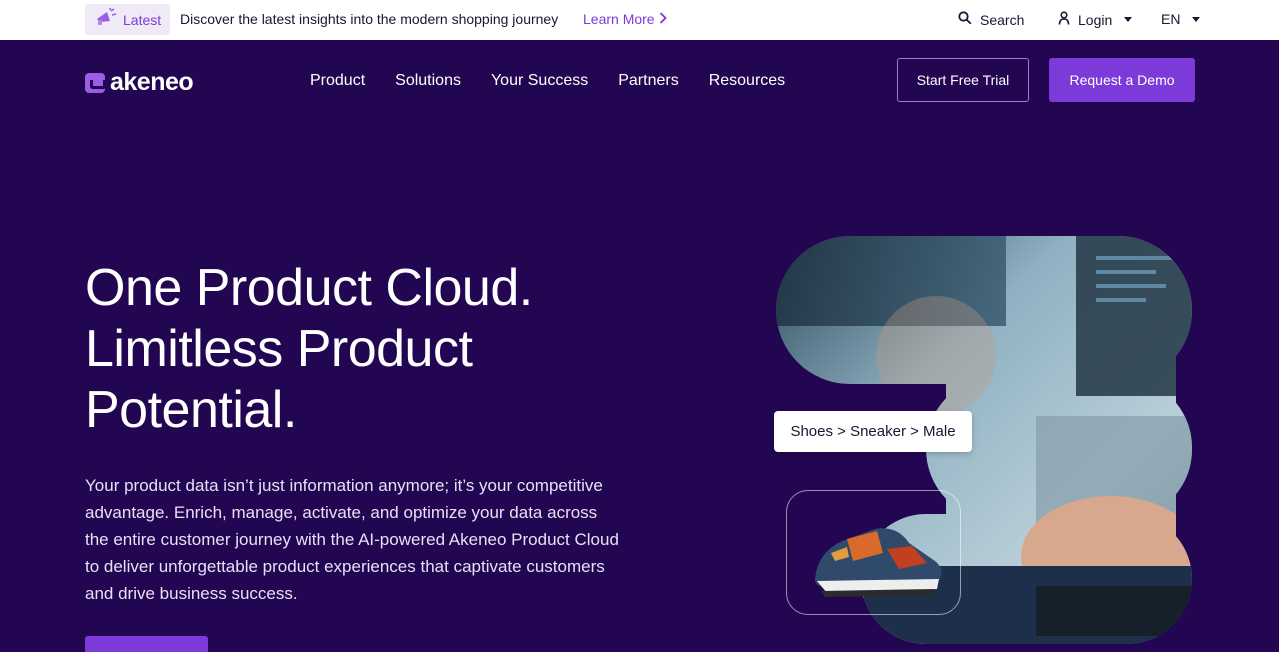 This screenshot has height=652, width=1279. Describe the element at coordinates (873, 431) in the screenshot. I see `category-breadcrumb-card: Shoes > Sneaker > Male` at that location.